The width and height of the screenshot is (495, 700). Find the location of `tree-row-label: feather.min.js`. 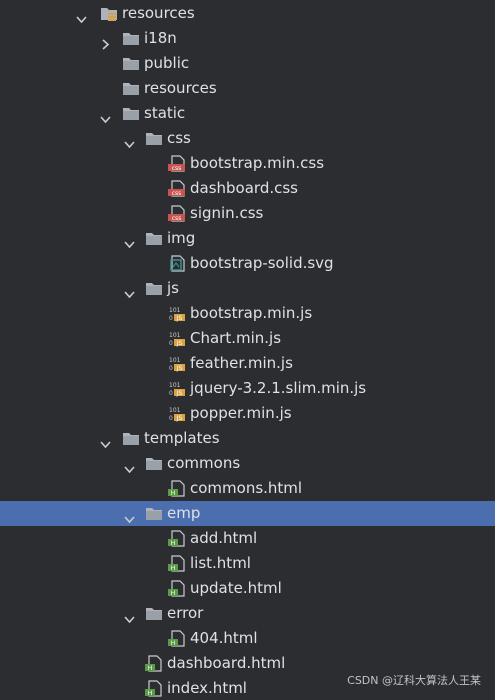

tree-row-label: feather.min.js is located at coordinates (241, 363).